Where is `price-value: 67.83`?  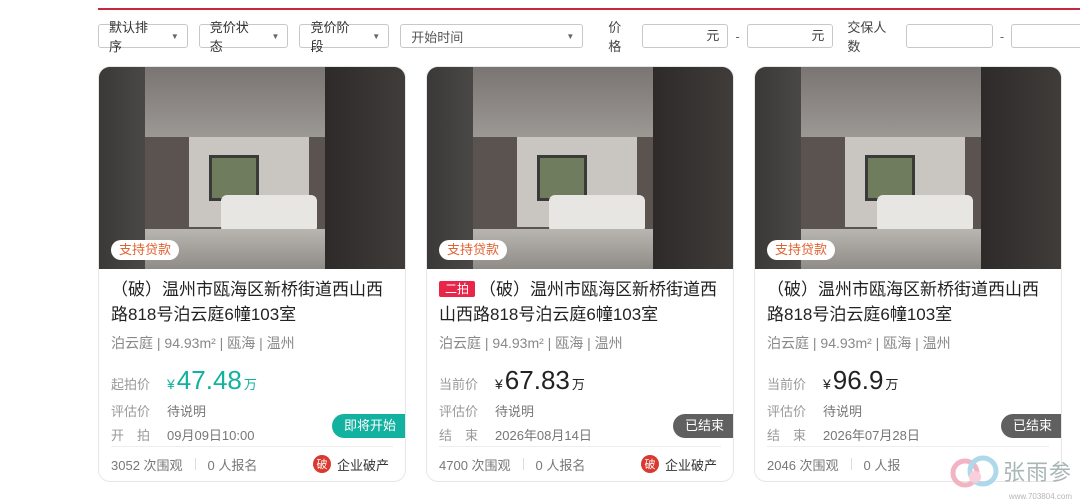
price-value: 67.83 is located at coordinates (537, 380).